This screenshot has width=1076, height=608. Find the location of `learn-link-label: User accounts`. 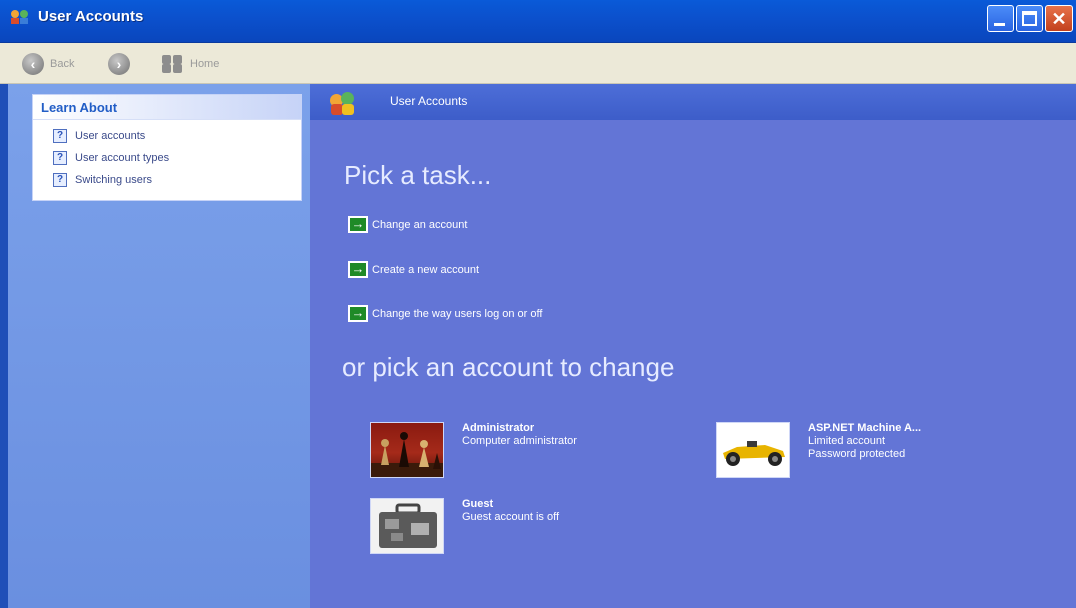

learn-link-label: User accounts is located at coordinates (110, 136).